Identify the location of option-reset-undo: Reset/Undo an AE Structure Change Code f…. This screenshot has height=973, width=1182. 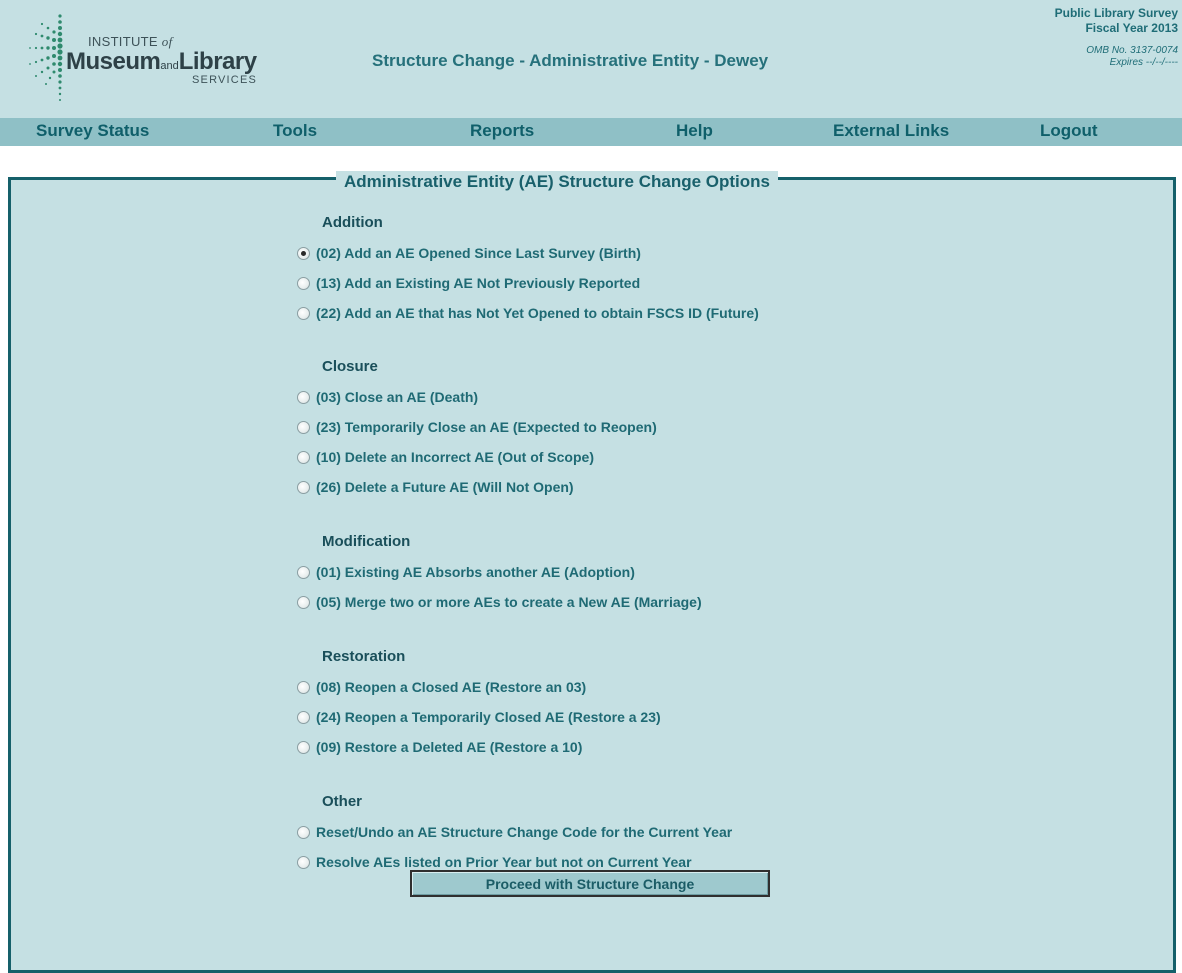
(514, 832).